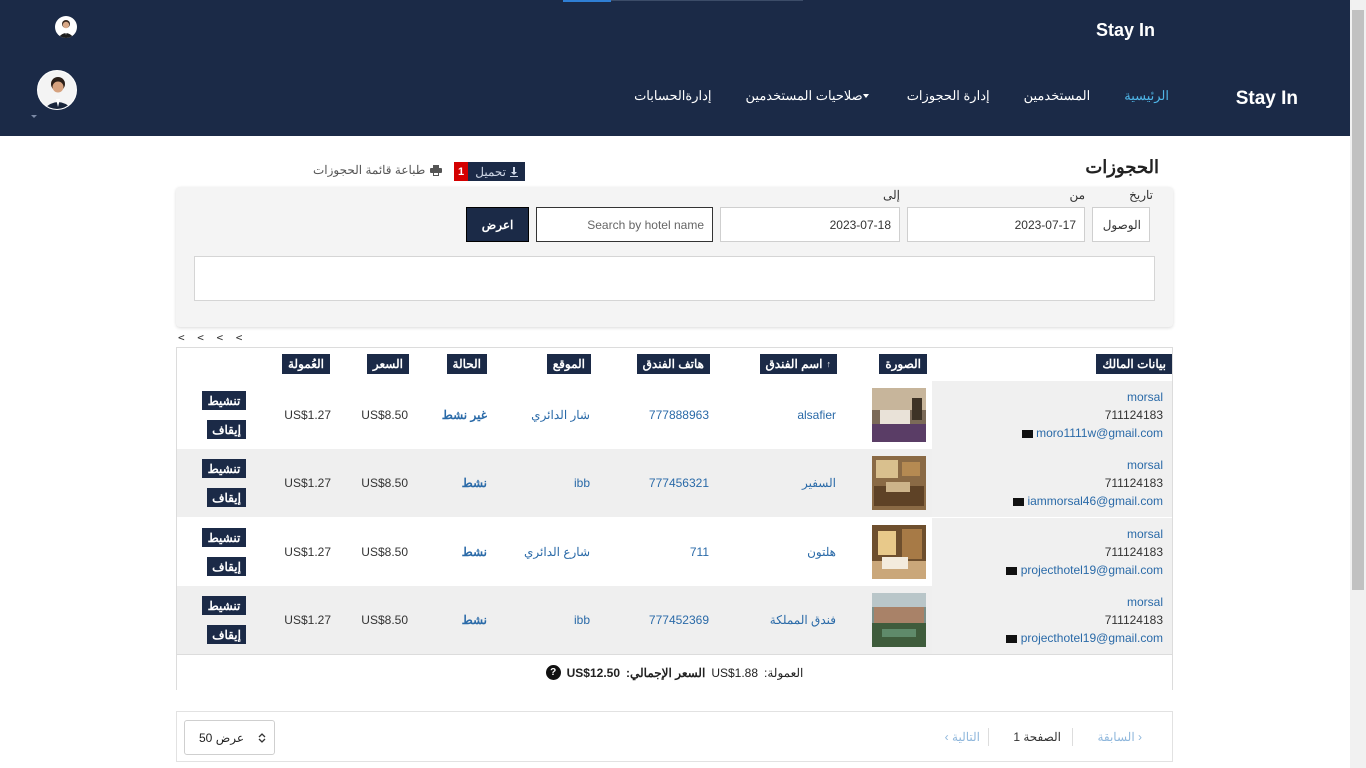  Describe the element at coordinates (679, 620) in the screenshot. I see `hotel-phone: 777452369` at that location.